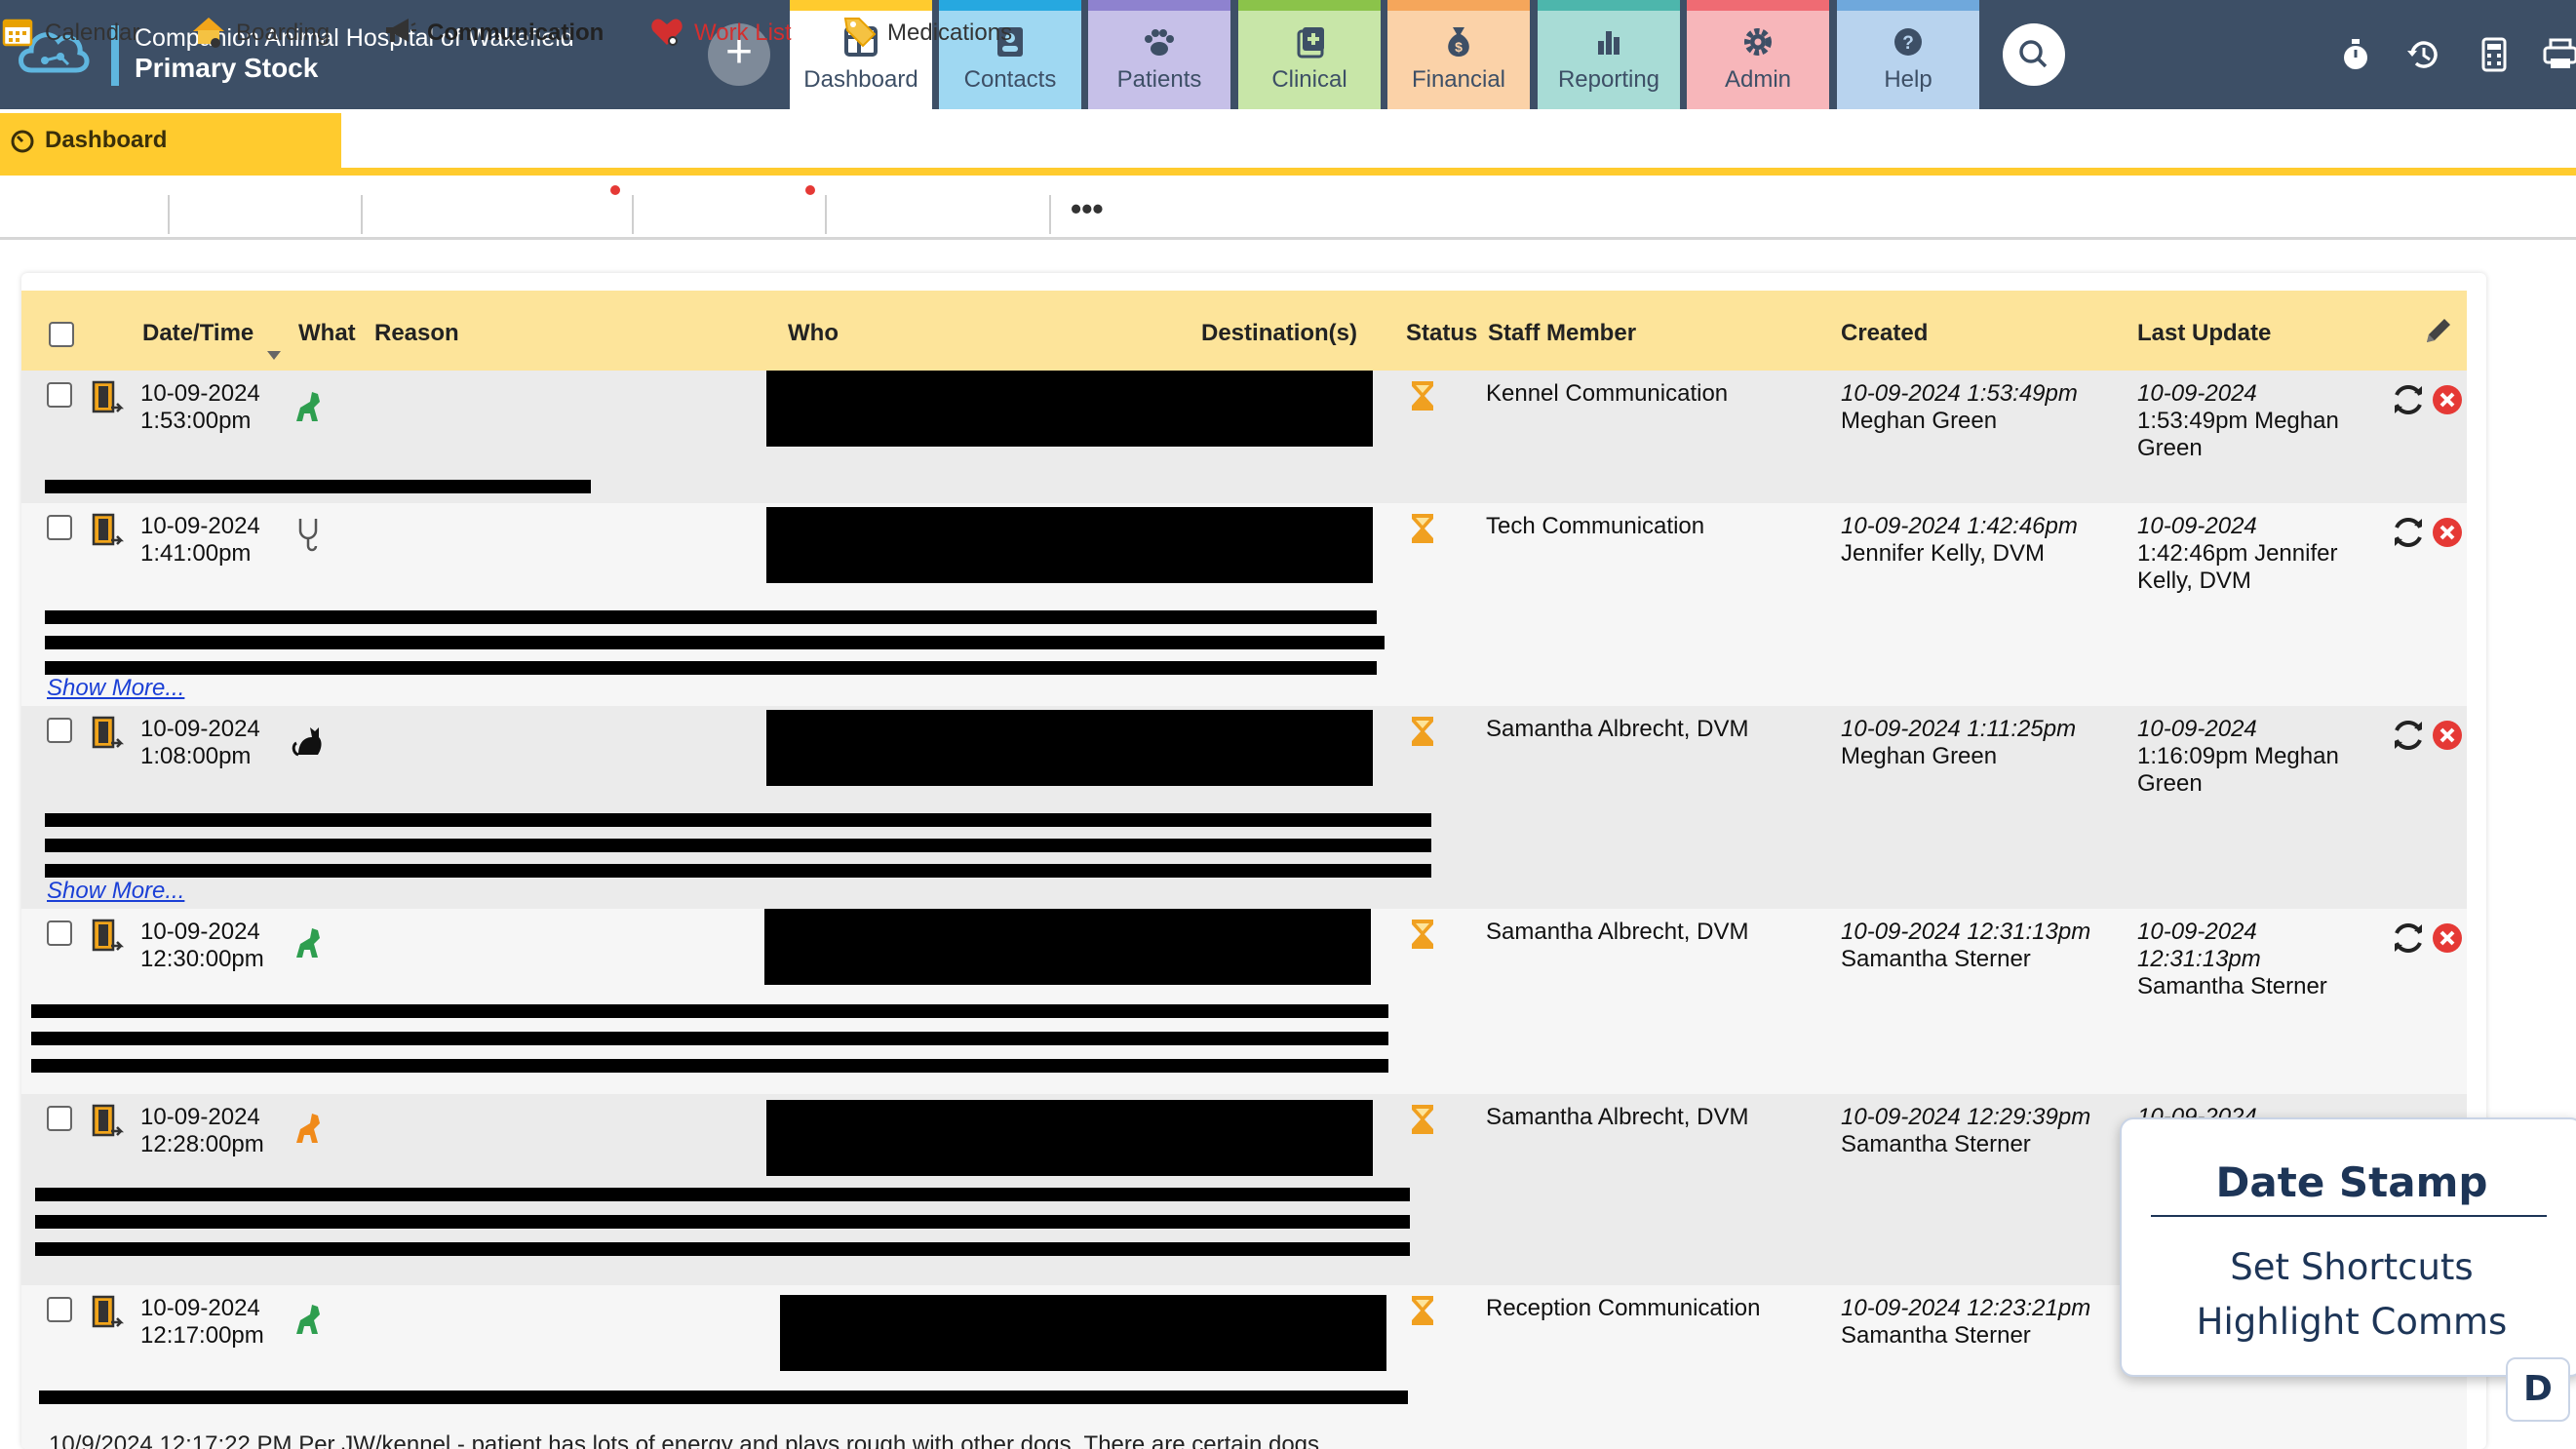  What do you see at coordinates (2423, 54) in the screenshot?
I see `history-icon` at bounding box center [2423, 54].